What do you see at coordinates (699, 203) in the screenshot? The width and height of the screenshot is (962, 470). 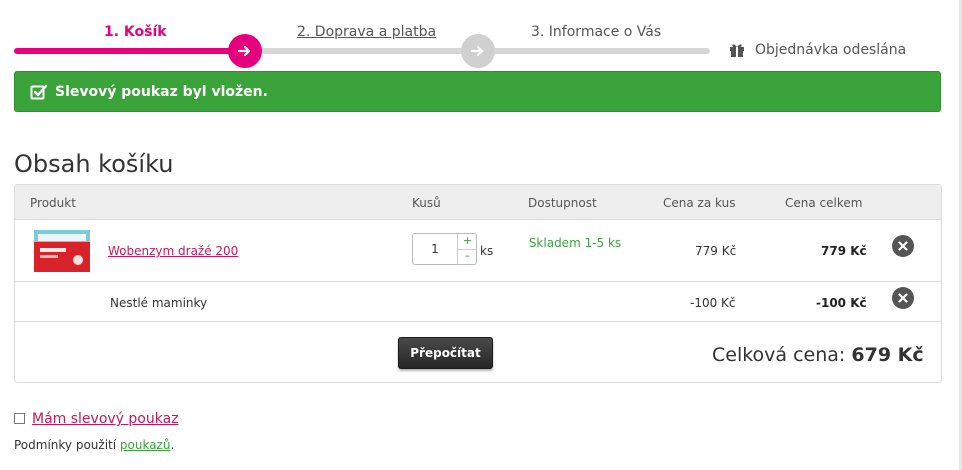 I see `header-unit-price: Cena za kus` at bounding box center [699, 203].